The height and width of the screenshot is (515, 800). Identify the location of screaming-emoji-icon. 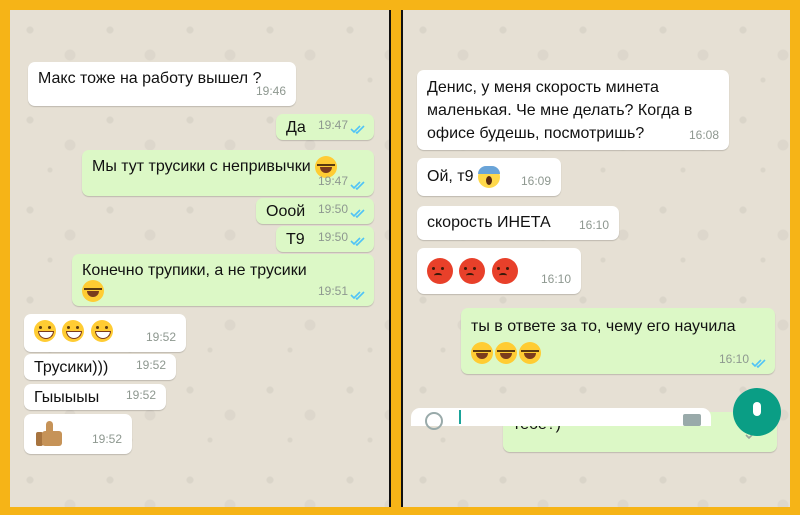
(488, 177).